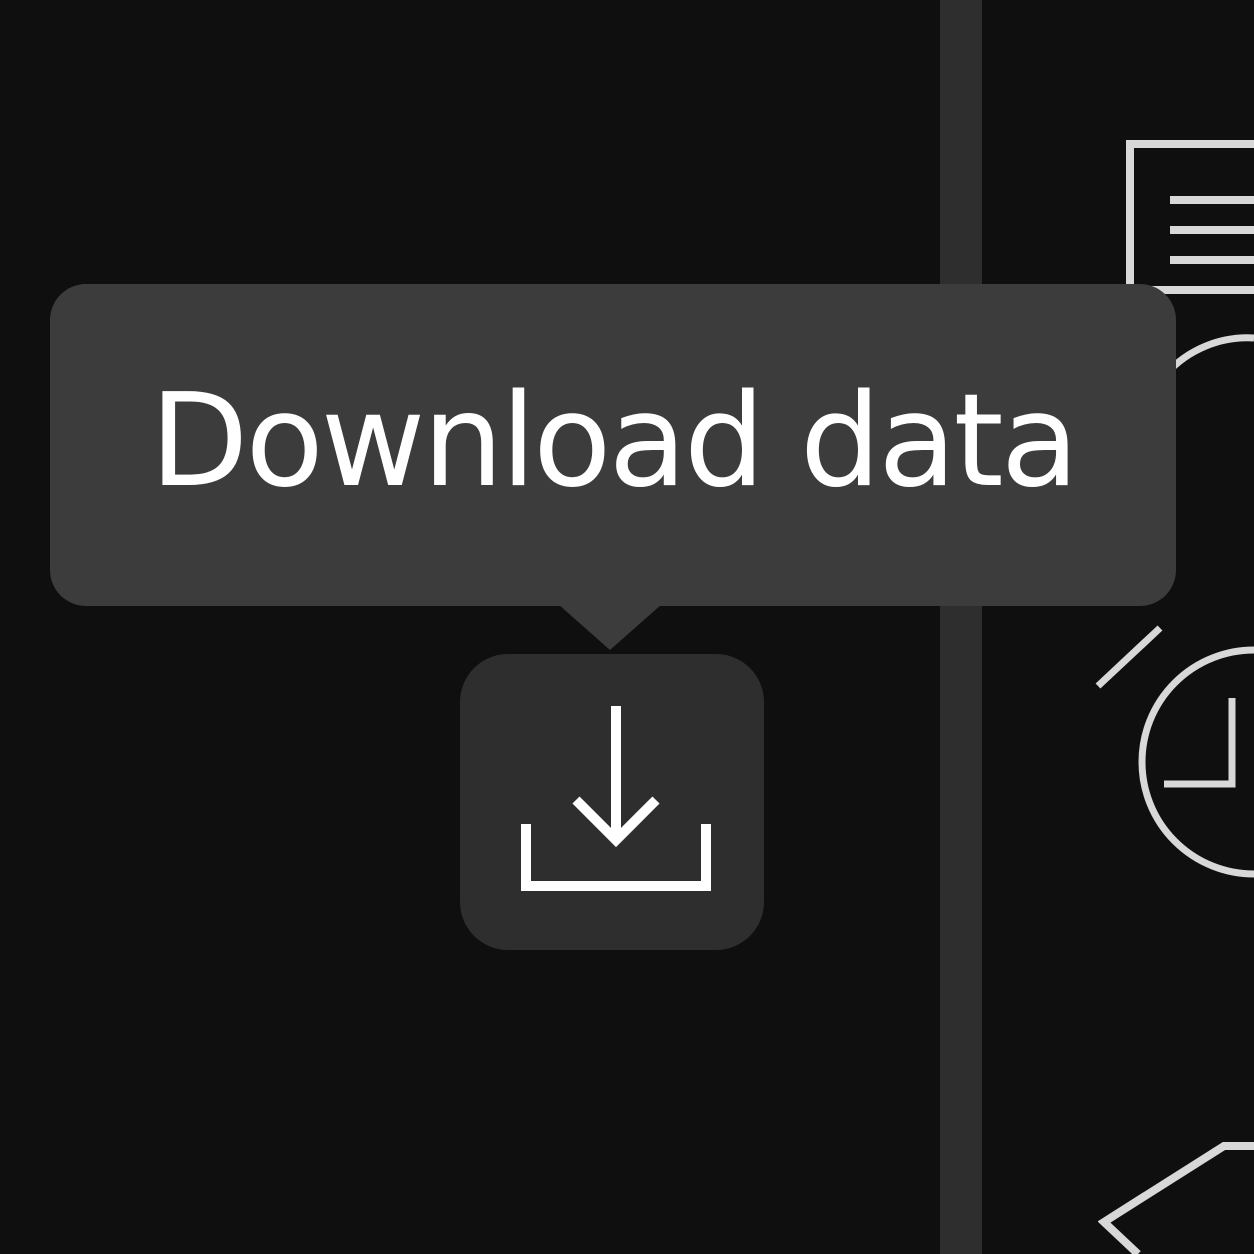 This screenshot has width=1254, height=1254. What do you see at coordinates (614, 441) in the screenshot?
I see `tooltip-text: Download data` at bounding box center [614, 441].